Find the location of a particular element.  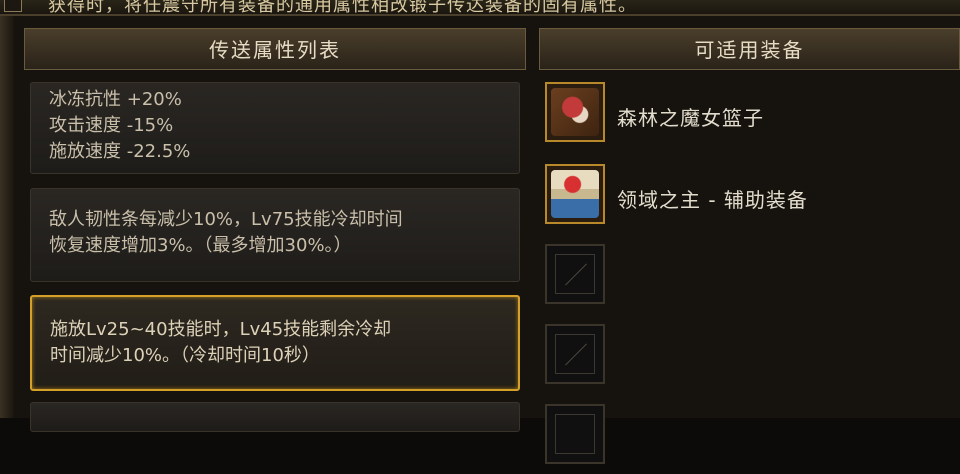

stat-list-box: 冰冻抗性 +20% 攻击速度 -15% 施放速度 -22.5% is located at coordinates (275, 128).